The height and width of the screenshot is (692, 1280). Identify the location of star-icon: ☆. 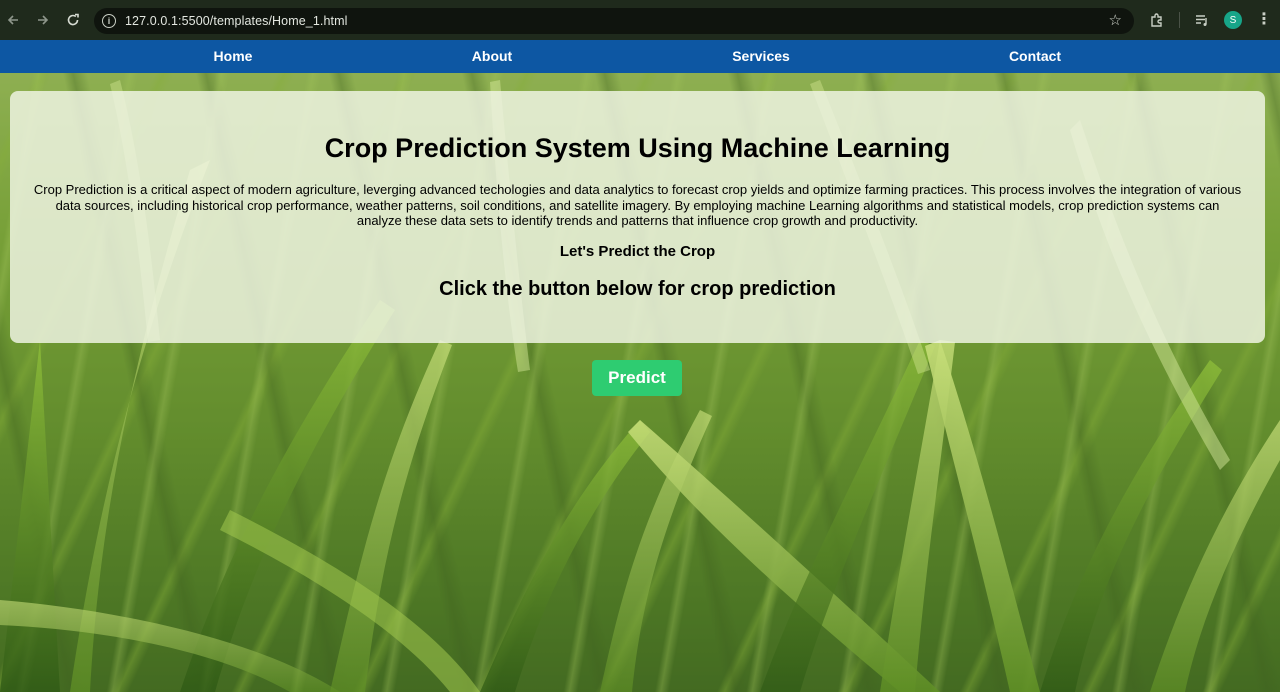
(1115, 20).